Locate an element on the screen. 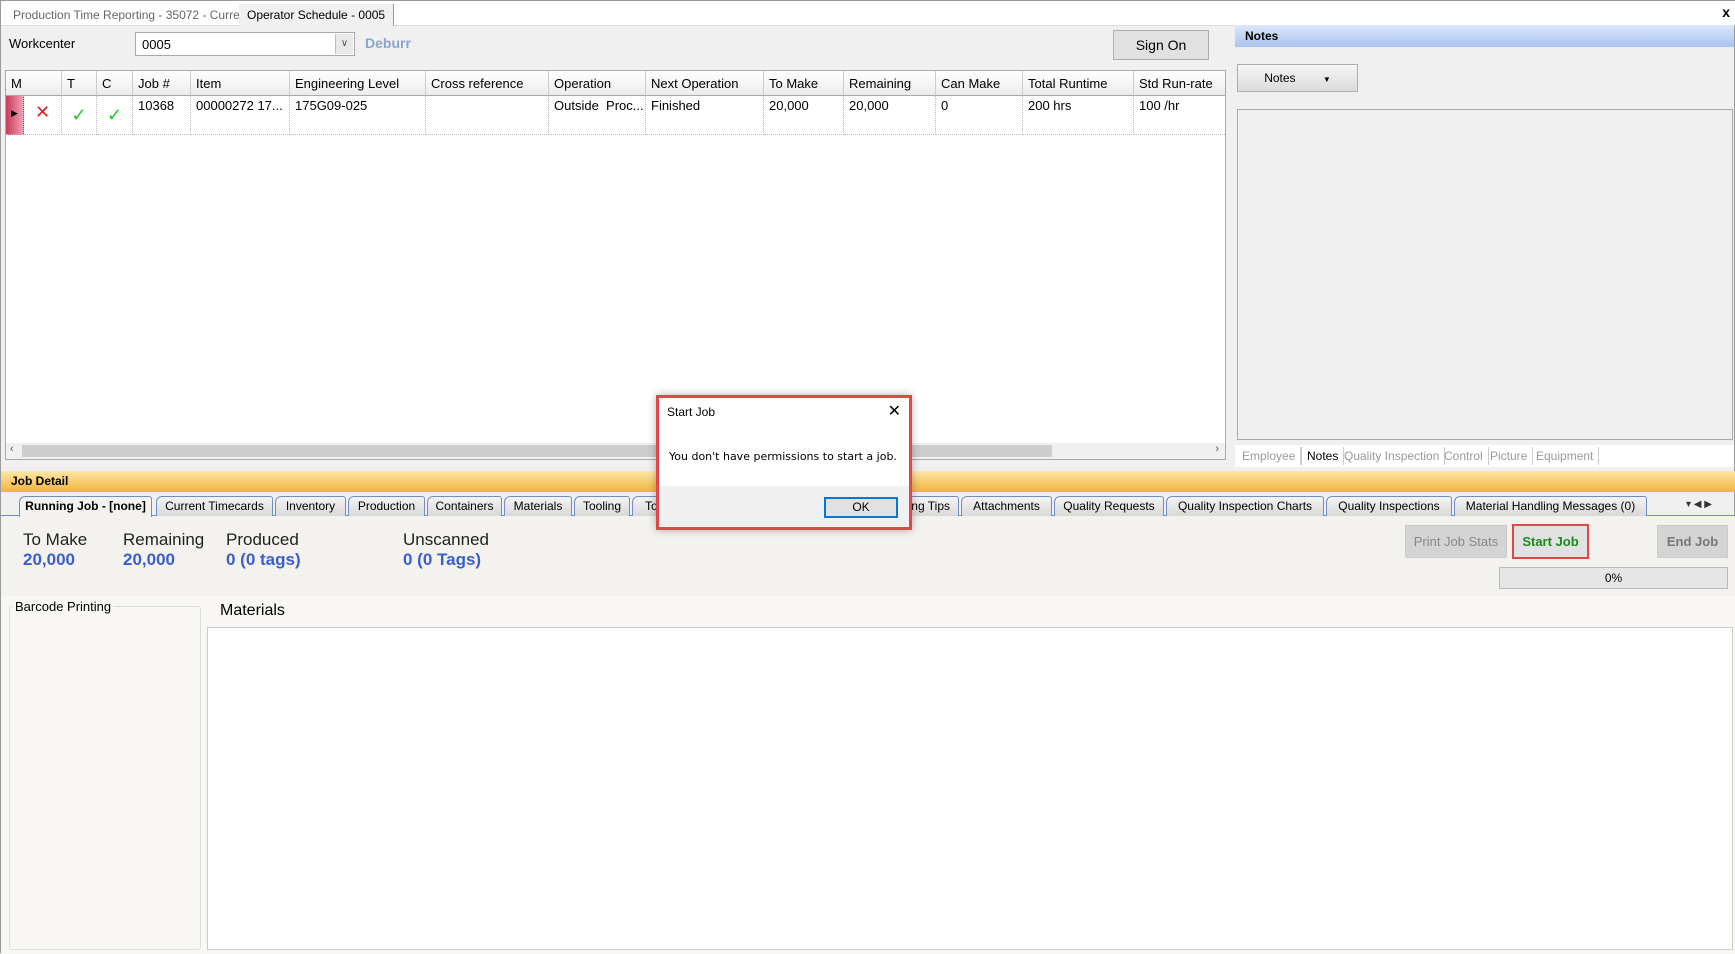 Image resolution: width=1735 pixels, height=954 pixels. workcenter-value: 0005 is located at coordinates (156, 44).